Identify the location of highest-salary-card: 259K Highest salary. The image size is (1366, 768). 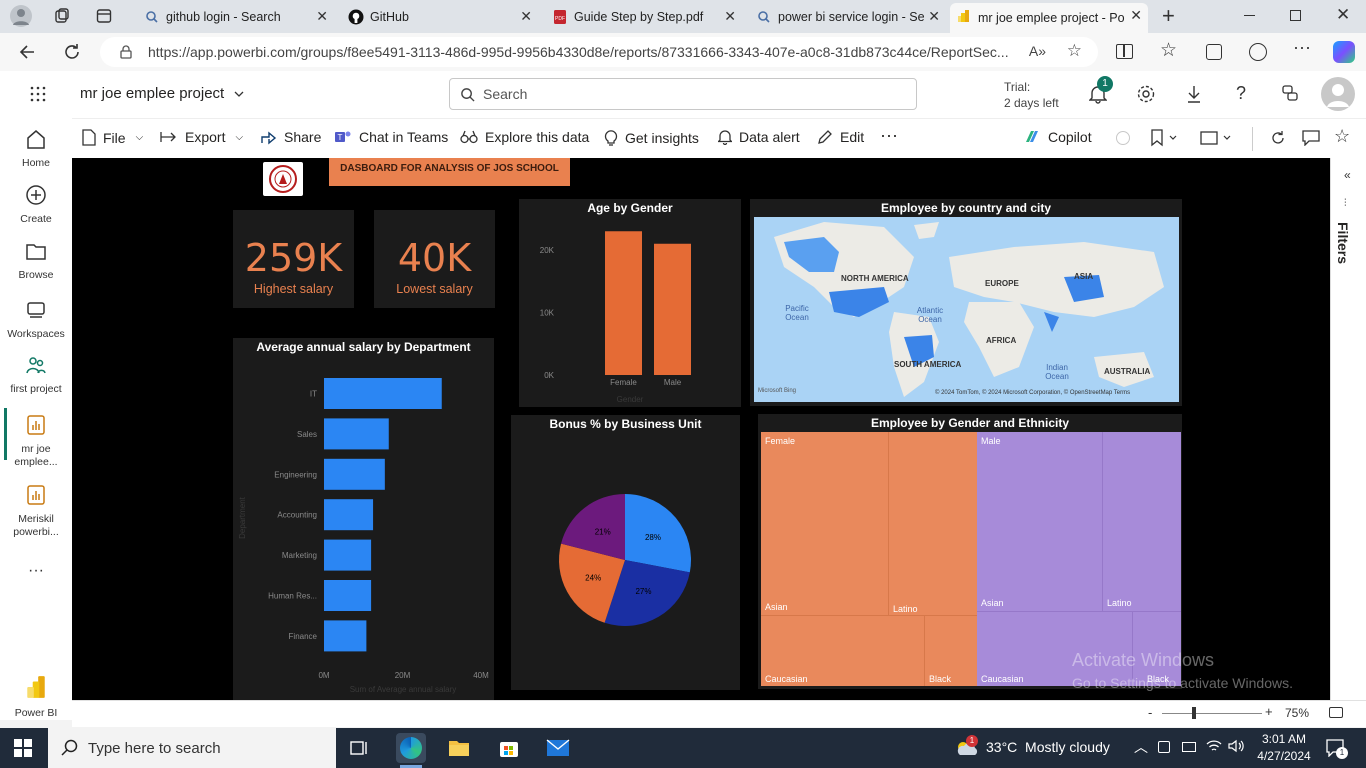
(293, 259).